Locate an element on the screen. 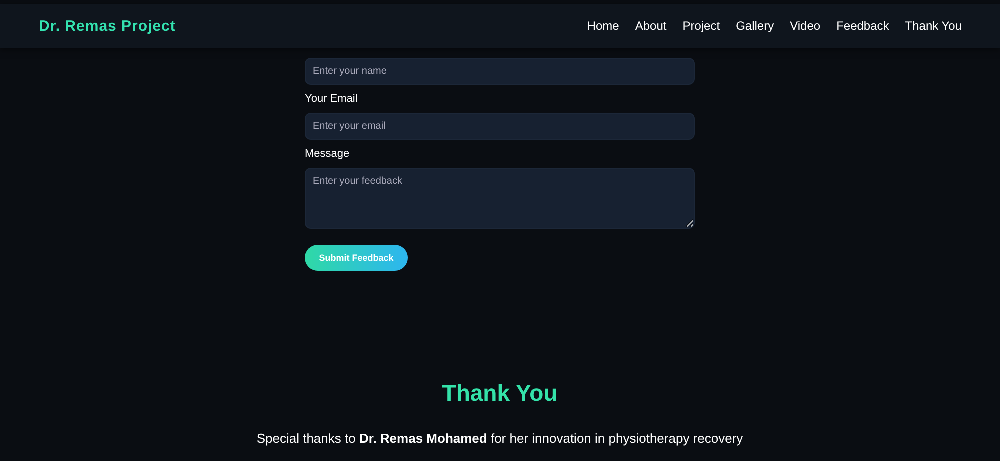  nav-link: Gallery is located at coordinates (755, 26).